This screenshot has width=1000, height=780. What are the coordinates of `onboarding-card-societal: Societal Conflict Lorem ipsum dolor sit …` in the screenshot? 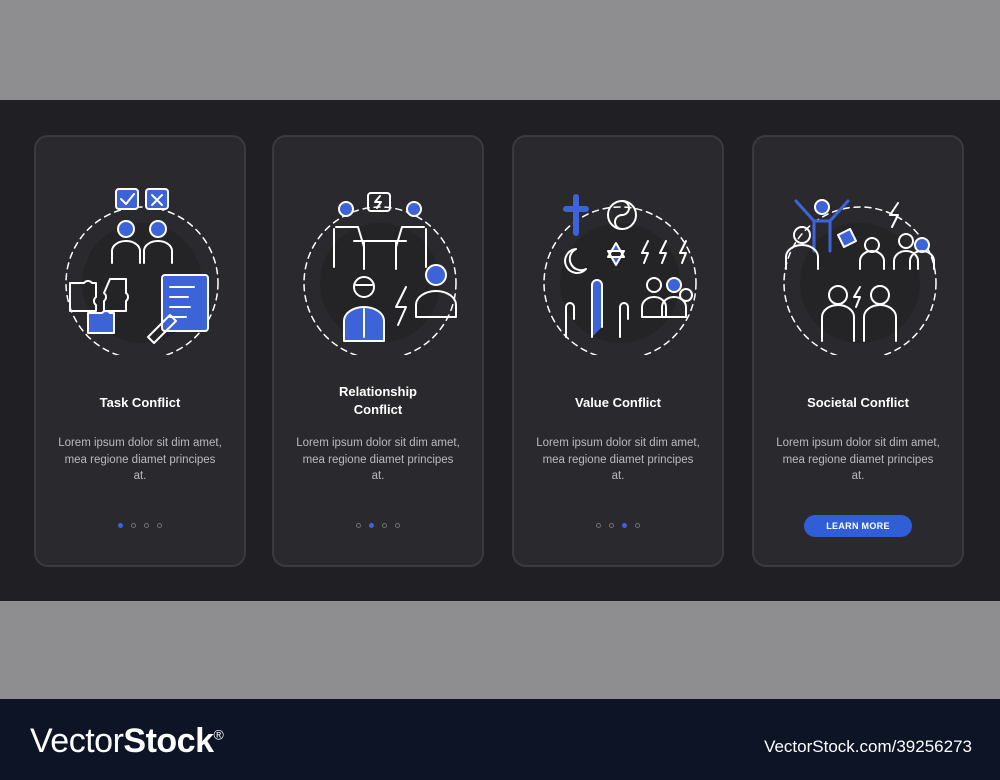 It's located at (858, 351).